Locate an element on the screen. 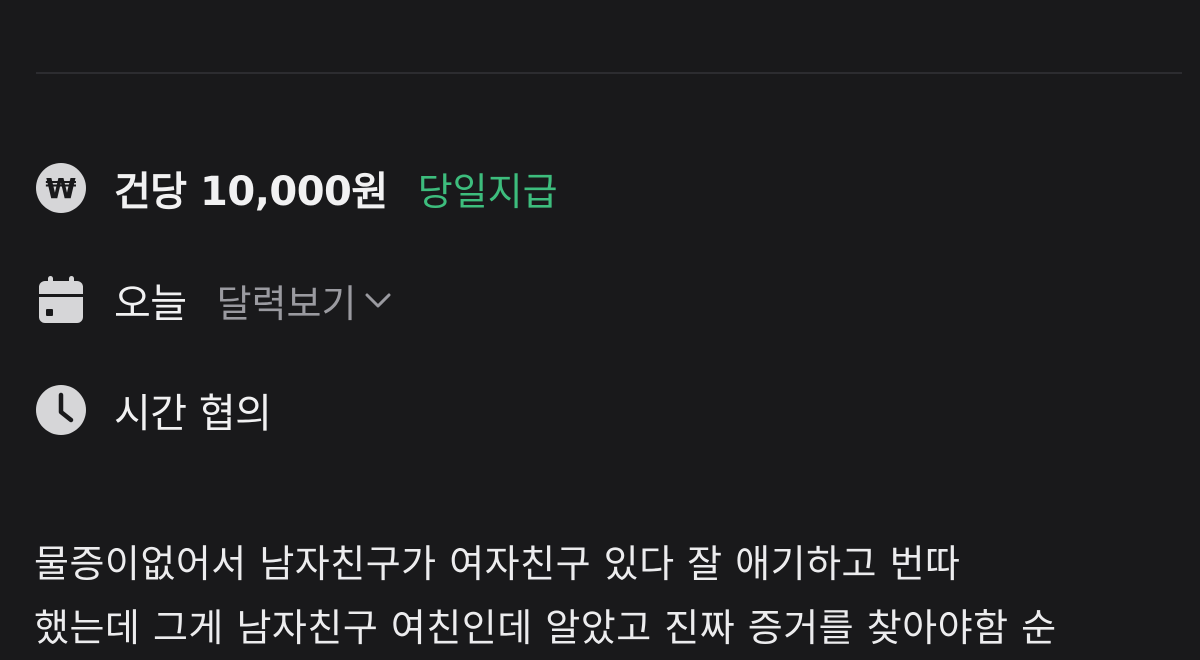 This screenshot has height=660, width=1200. won-coin-icon: ₩ is located at coordinates (61, 188).